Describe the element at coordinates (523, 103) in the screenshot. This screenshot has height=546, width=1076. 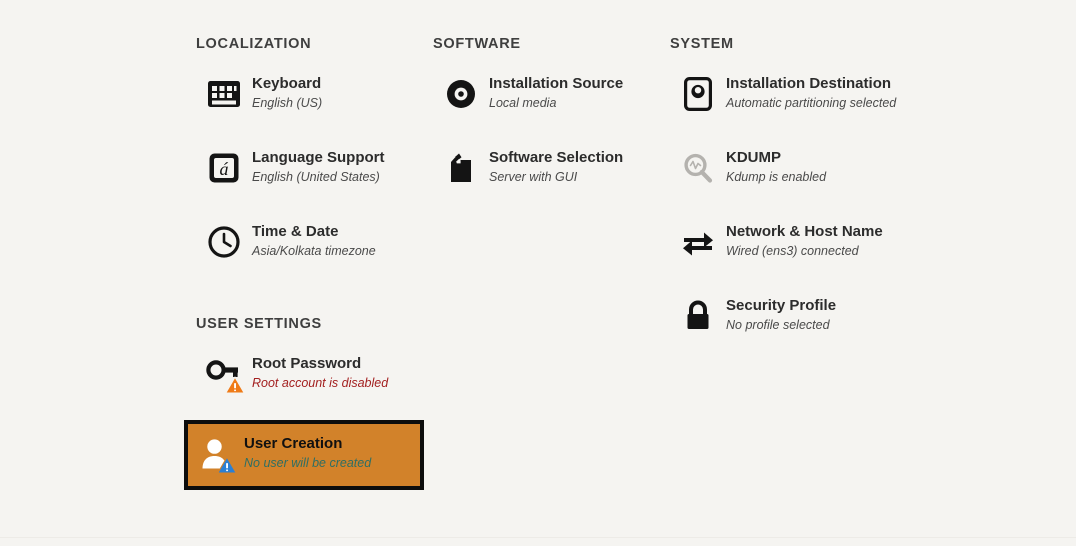
I see `hub-item-subtitle: Local media` at that location.